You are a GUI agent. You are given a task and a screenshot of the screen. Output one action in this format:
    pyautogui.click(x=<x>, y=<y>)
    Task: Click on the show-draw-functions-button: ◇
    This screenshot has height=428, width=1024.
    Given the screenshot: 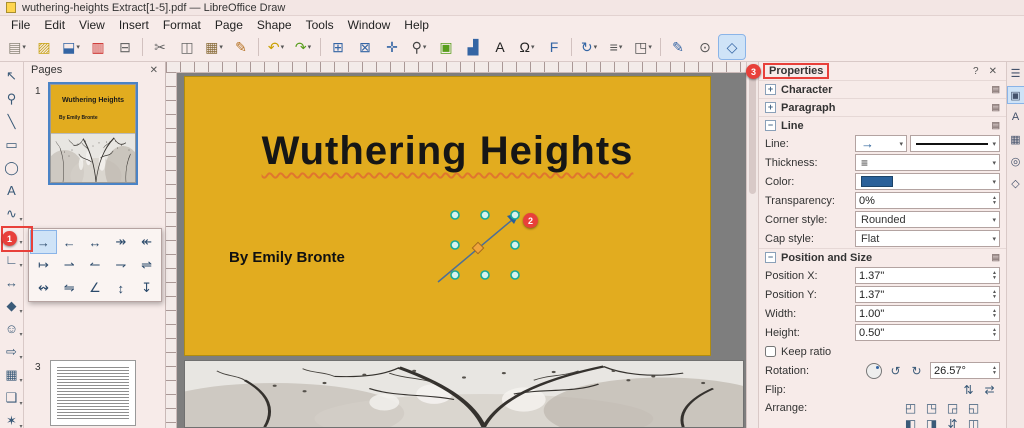 What is the action you would take?
    pyautogui.click(x=732, y=47)
    